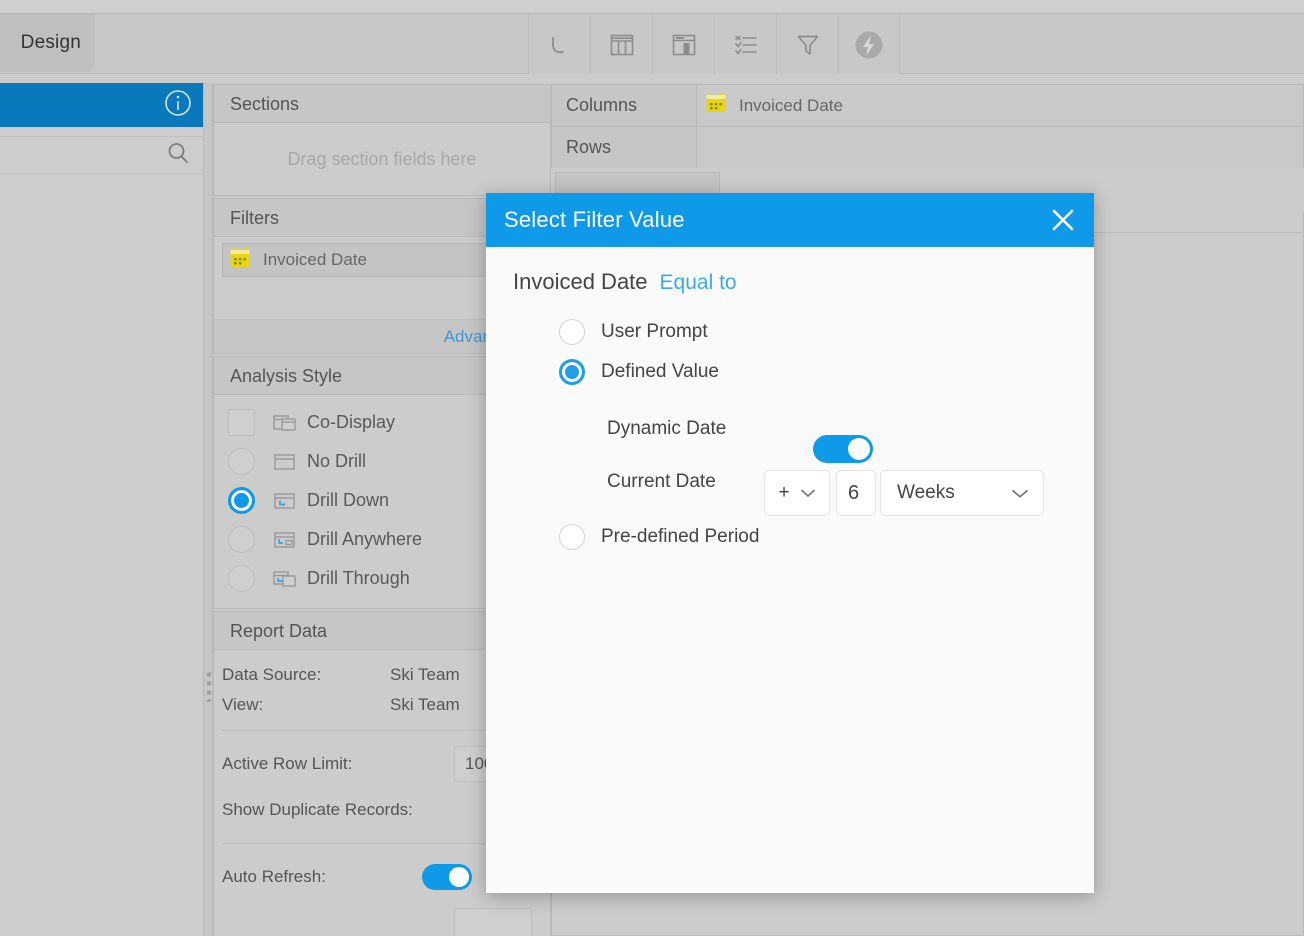 Image resolution: width=1304 pixels, height=936 pixels. Describe the element at coordinates (661, 481) in the screenshot. I see `current-date-label: Current Date` at that location.